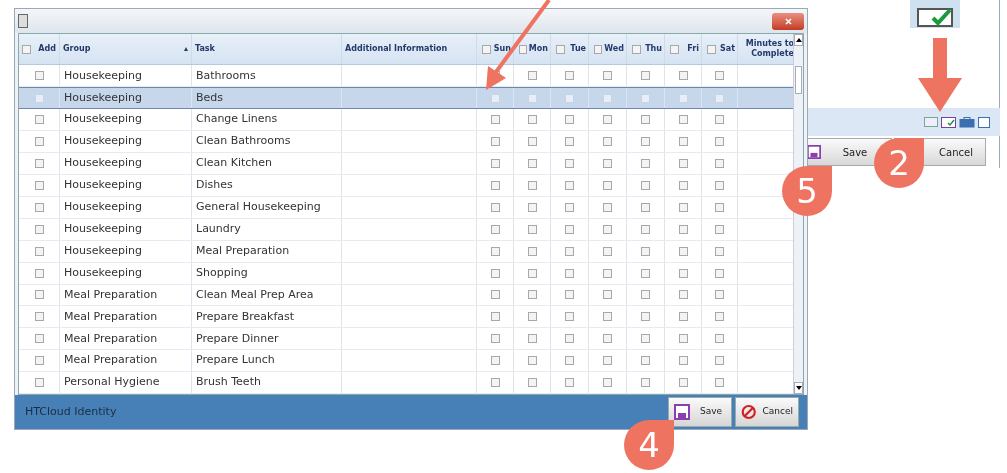 Image resolution: width=1007 pixels, height=473 pixels. I want to click on column-header: Task, so click(205, 49).